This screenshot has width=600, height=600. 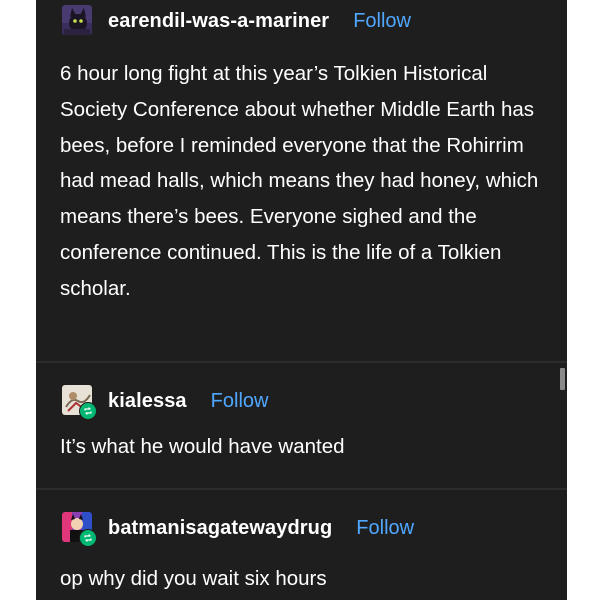 I want to click on cat-avatar-icon, so click(x=77, y=20).